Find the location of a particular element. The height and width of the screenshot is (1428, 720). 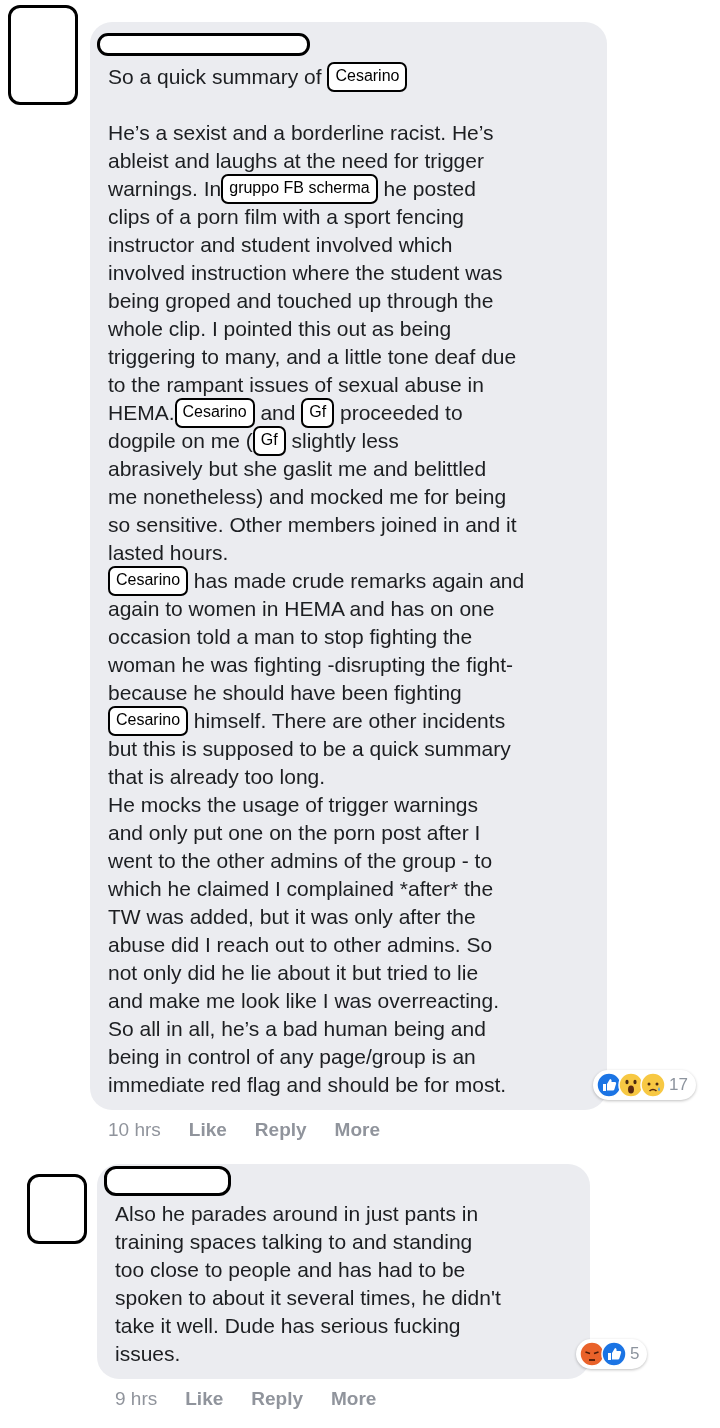

angry-reaction-icon is located at coordinates (592, 1354).